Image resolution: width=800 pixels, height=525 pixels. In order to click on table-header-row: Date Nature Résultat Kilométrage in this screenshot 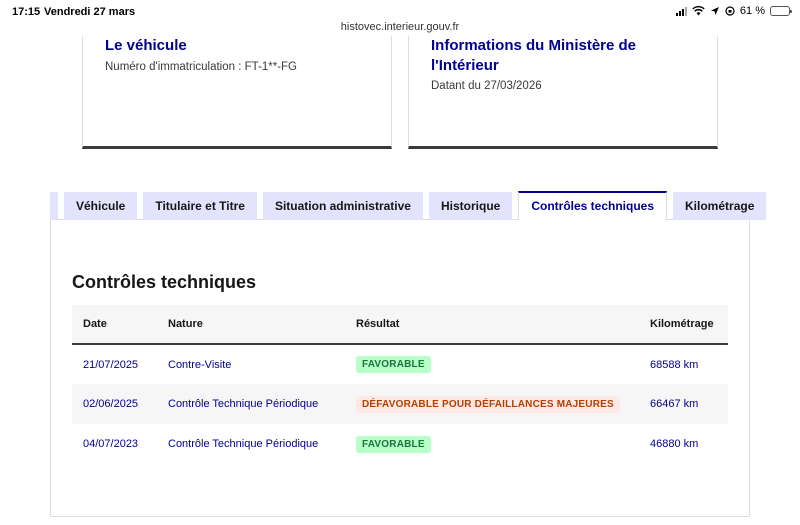, I will do `click(400, 325)`.